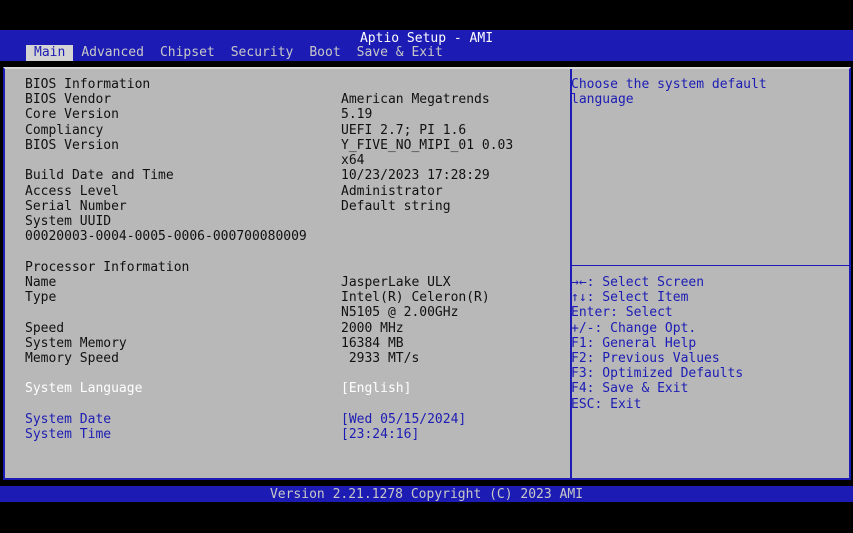 This screenshot has width=853, height=533. Describe the element at coordinates (400, 312) in the screenshot. I see `processor-type-value-cont: N5105 @ 2.00GHz` at that location.